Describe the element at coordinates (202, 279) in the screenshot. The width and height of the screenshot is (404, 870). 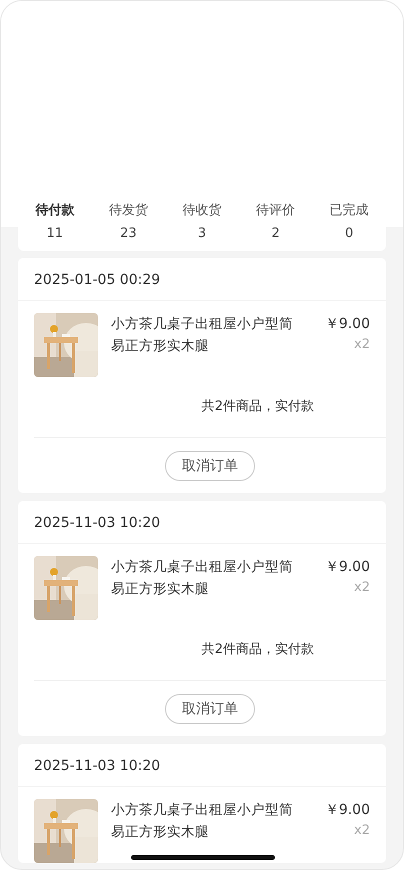
I see `order-time: 2025-01-05 00:29` at that location.